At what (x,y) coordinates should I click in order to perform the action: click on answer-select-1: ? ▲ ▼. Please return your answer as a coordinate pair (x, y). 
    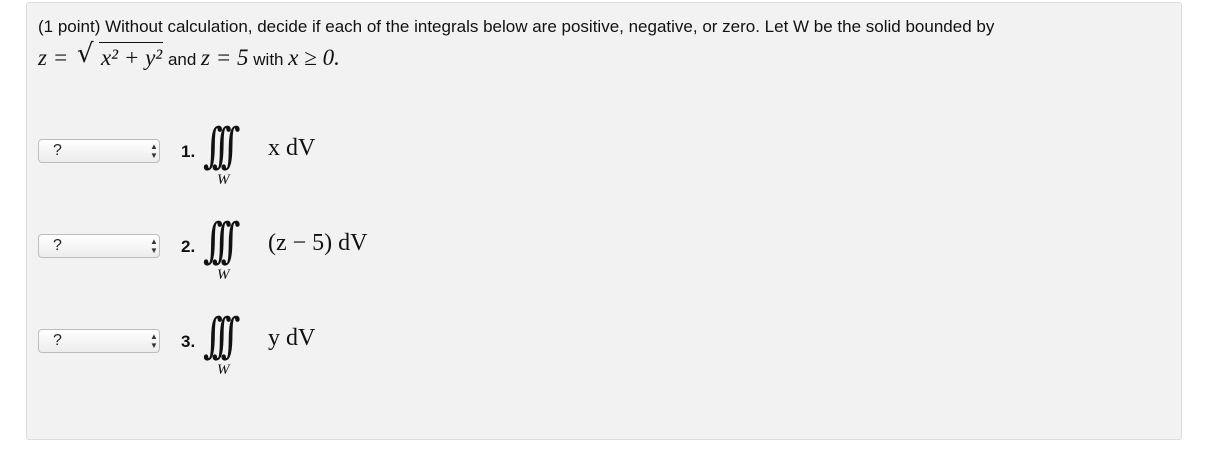
    Looking at the image, I should click on (99, 151).